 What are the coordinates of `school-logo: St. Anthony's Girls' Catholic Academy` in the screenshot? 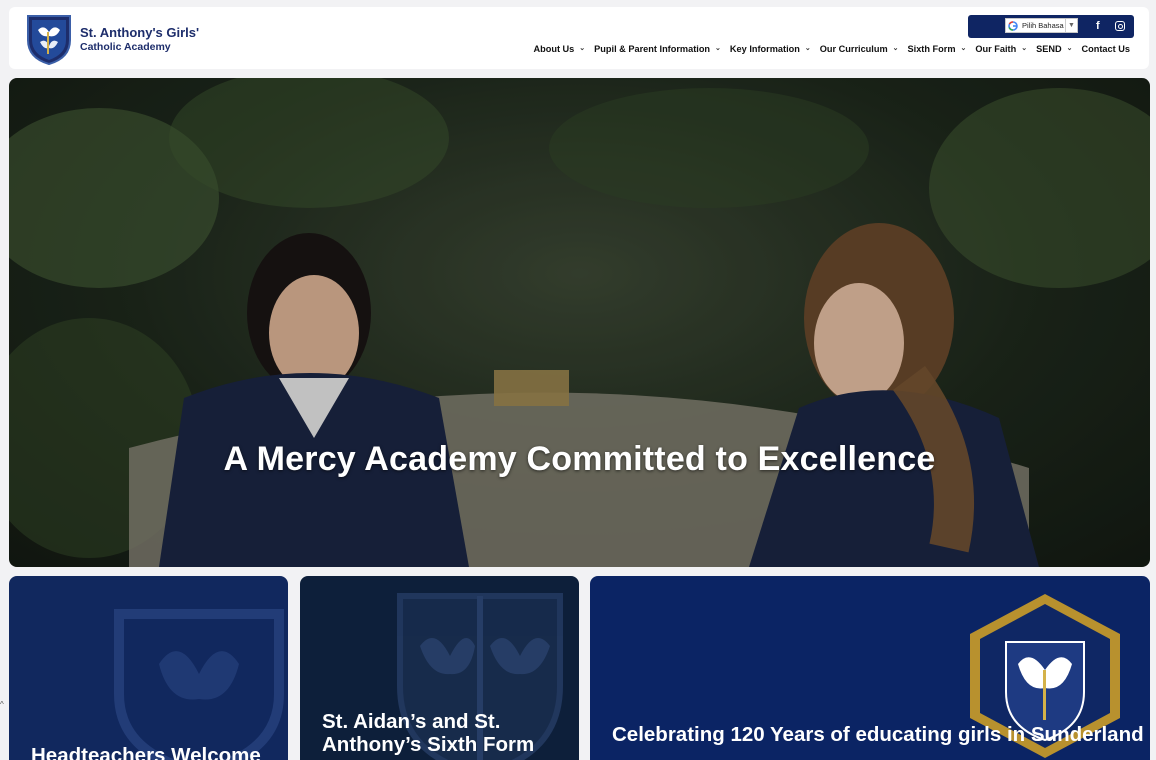 It's located at (111, 39).